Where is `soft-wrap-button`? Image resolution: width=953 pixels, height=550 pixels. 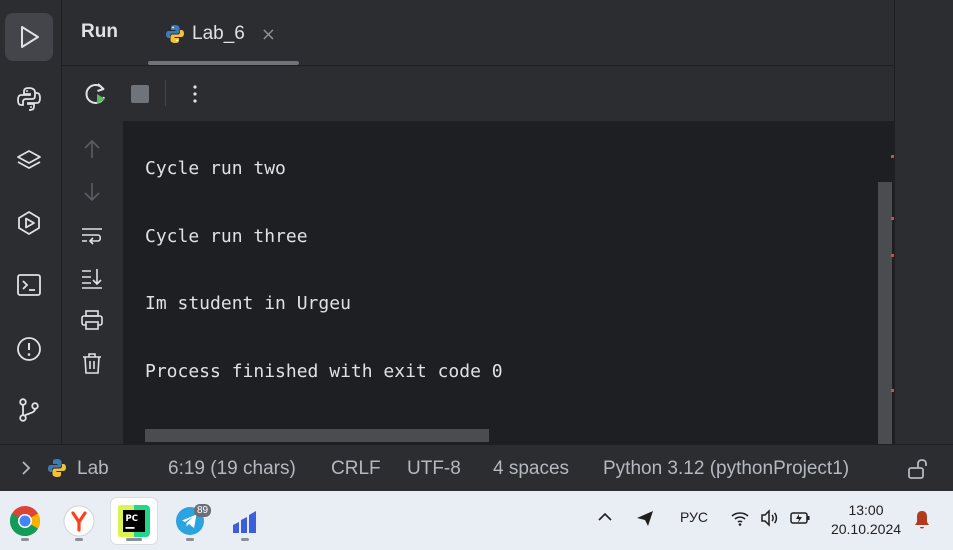
soft-wrap-button is located at coordinates (92, 236).